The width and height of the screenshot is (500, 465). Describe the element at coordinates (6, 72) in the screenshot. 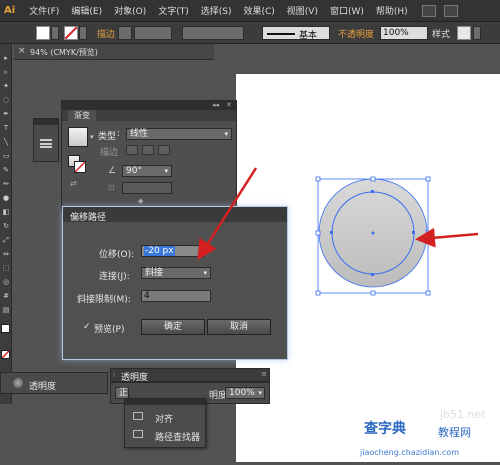

I see `direct-selection-tool-icon: ▹` at that location.